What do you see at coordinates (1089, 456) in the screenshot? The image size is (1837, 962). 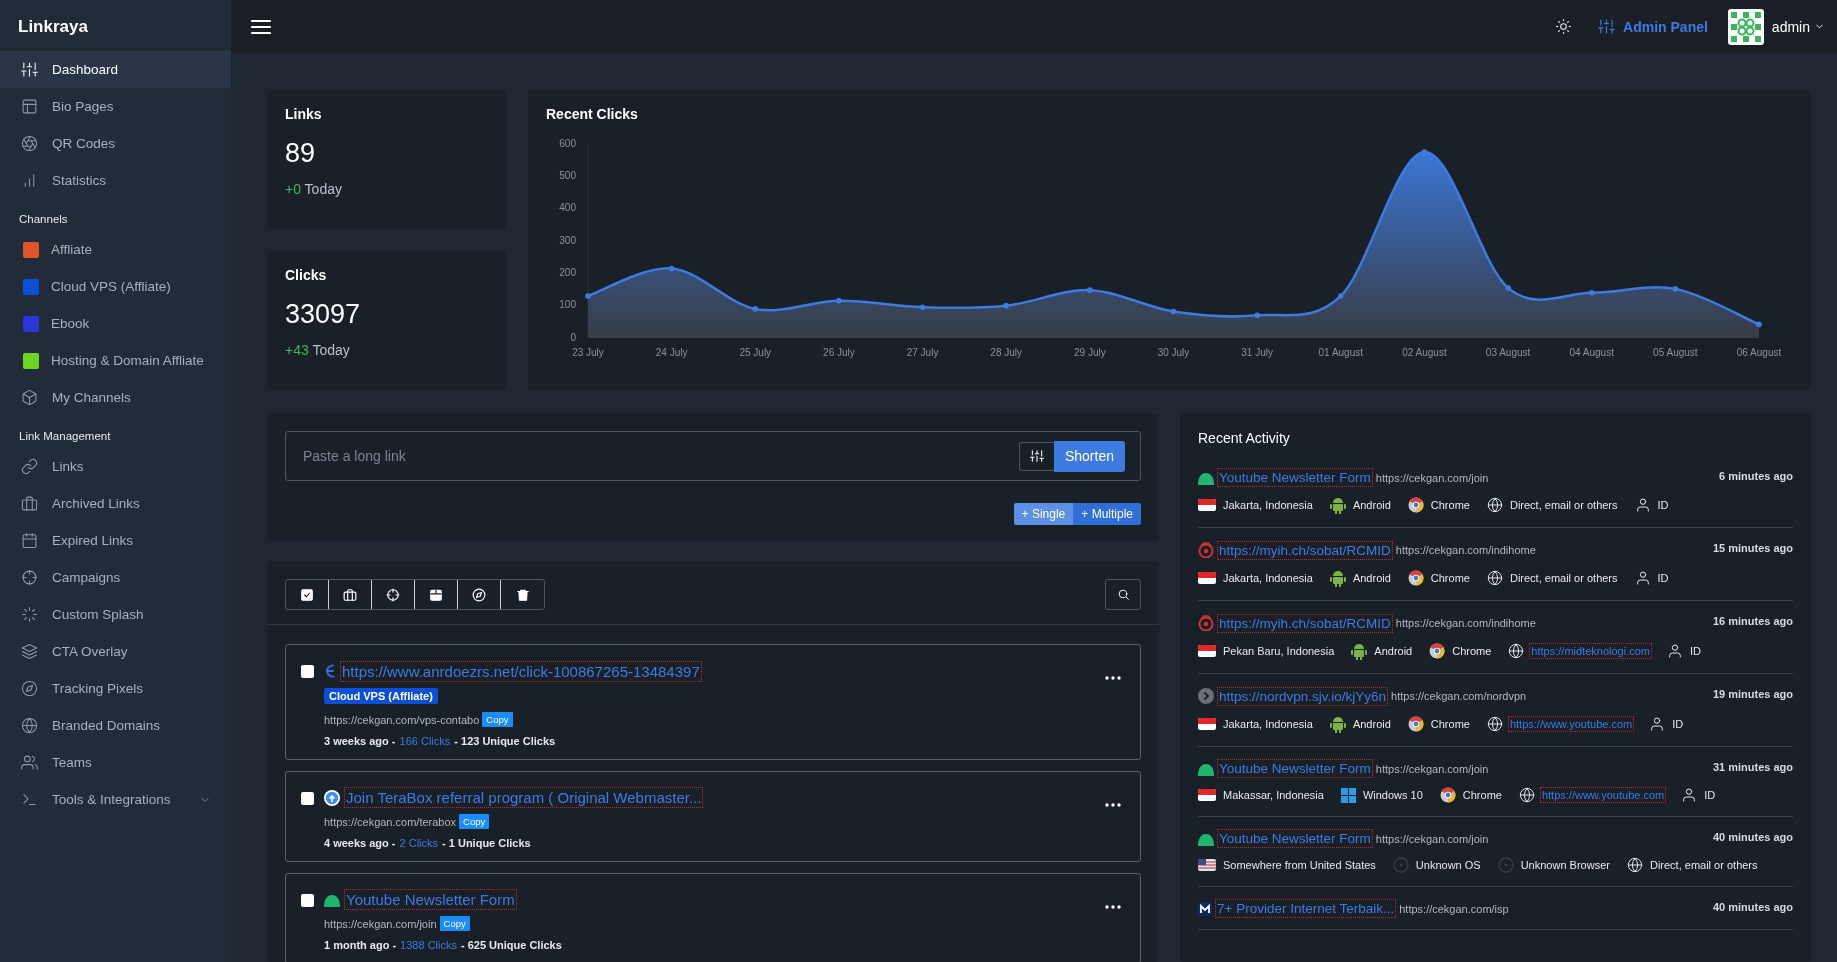 I see `shorten-button: Shorten` at bounding box center [1089, 456].